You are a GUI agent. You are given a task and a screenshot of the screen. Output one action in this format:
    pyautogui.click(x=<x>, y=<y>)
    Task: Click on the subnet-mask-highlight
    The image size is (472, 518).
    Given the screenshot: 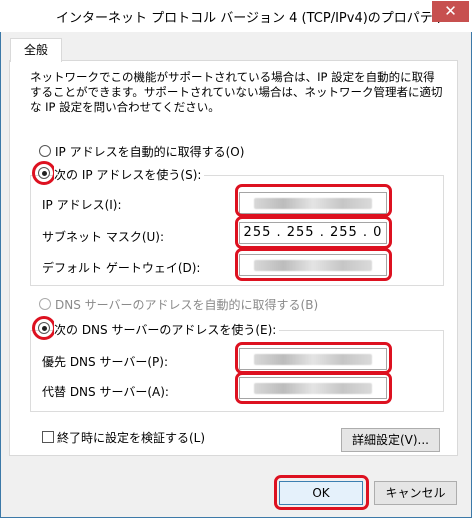 What is the action you would take?
    pyautogui.click(x=313, y=232)
    